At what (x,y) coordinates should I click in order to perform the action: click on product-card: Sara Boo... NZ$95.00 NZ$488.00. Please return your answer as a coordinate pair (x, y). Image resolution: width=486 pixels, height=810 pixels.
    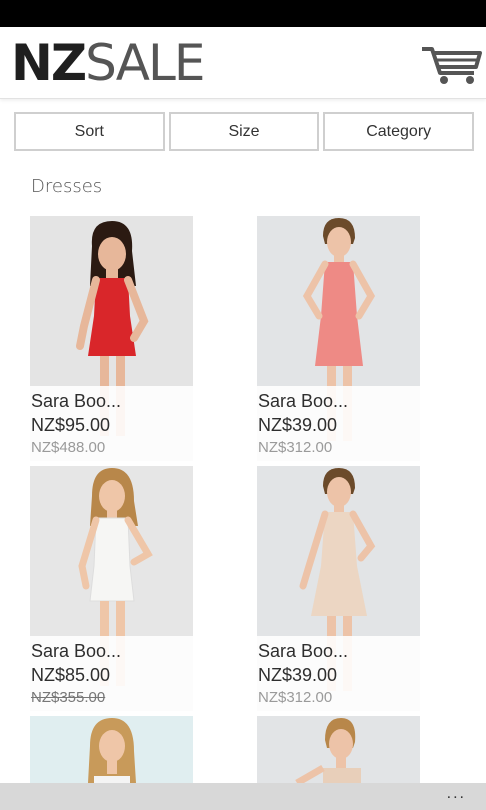
    Looking at the image, I should click on (111, 338).